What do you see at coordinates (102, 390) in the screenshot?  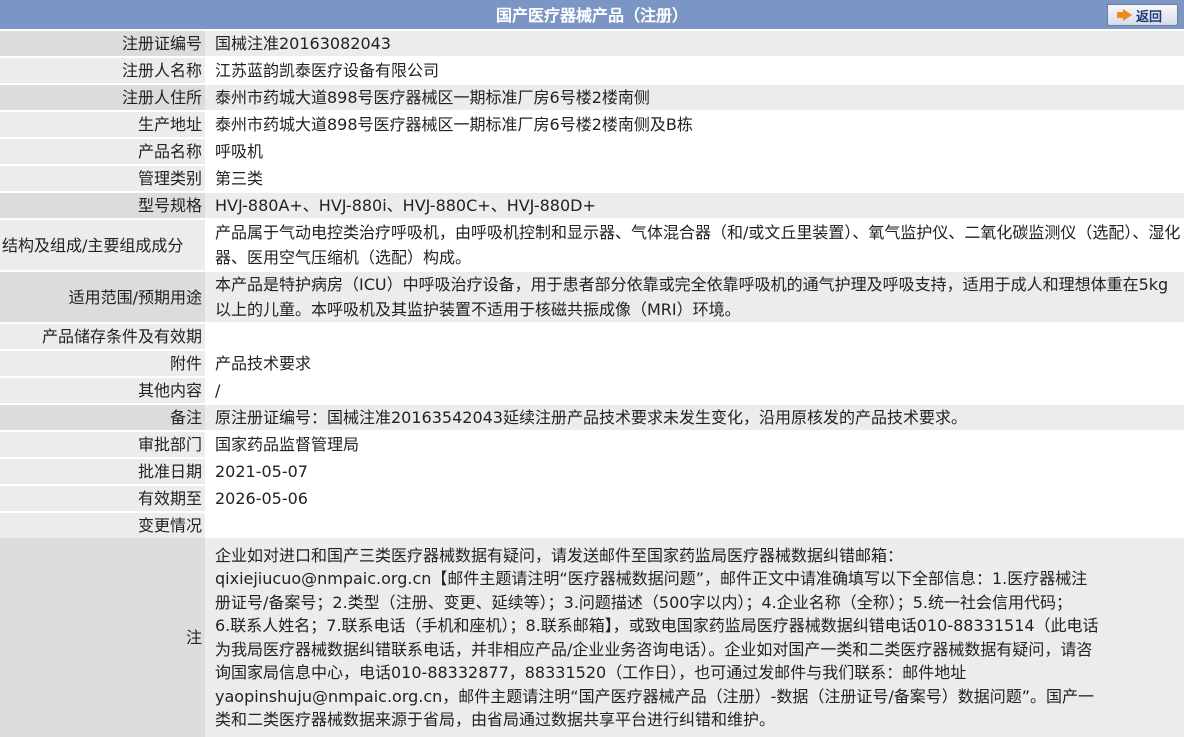 I see `field-label: 其他内容` at bounding box center [102, 390].